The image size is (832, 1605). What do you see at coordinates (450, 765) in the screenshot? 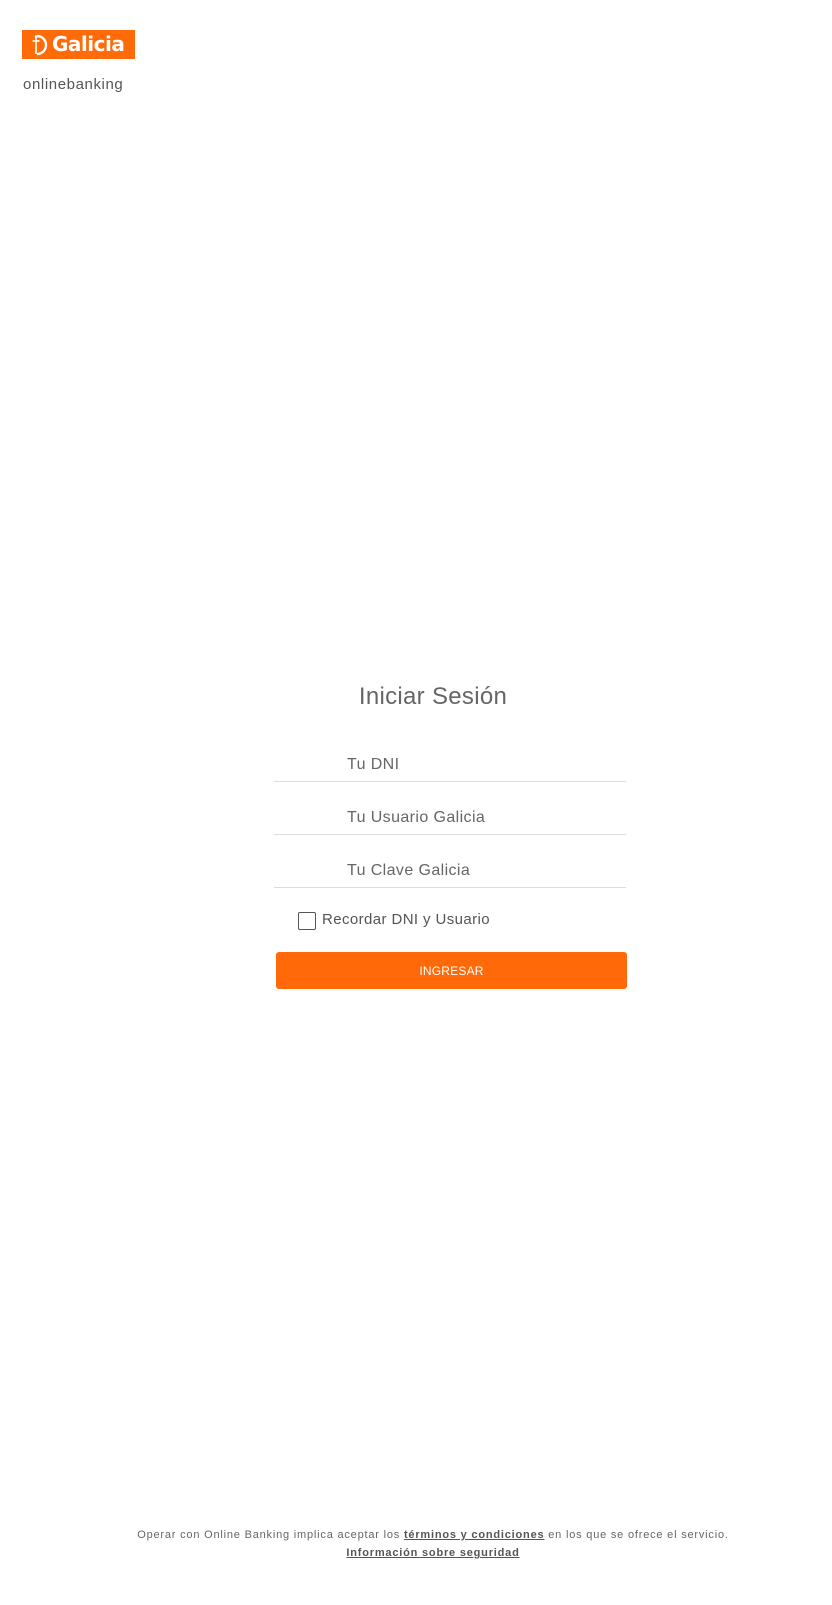
I see `dni-input` at bounding box center [450, 765].